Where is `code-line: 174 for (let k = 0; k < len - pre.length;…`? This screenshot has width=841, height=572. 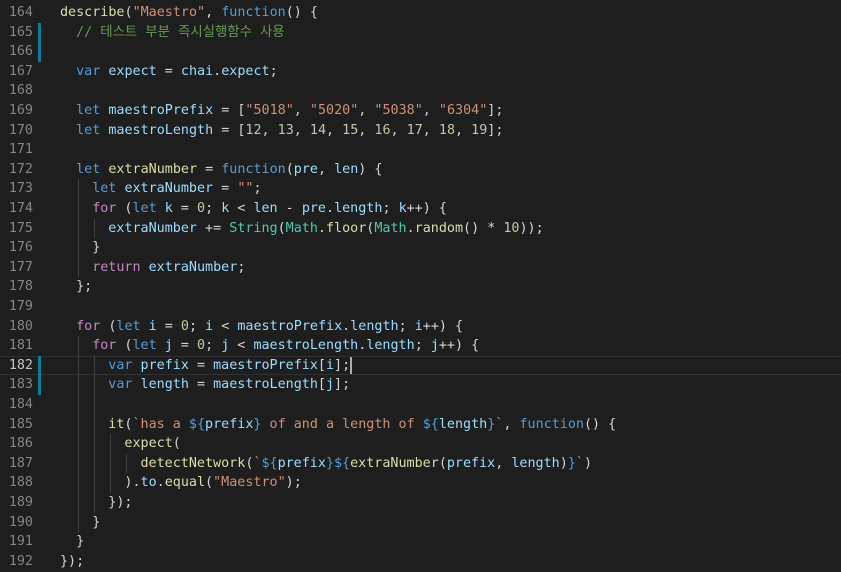
code-line: 174 for (let k = 0; k < len - pre.length;… is located at coordinates (420, 209).